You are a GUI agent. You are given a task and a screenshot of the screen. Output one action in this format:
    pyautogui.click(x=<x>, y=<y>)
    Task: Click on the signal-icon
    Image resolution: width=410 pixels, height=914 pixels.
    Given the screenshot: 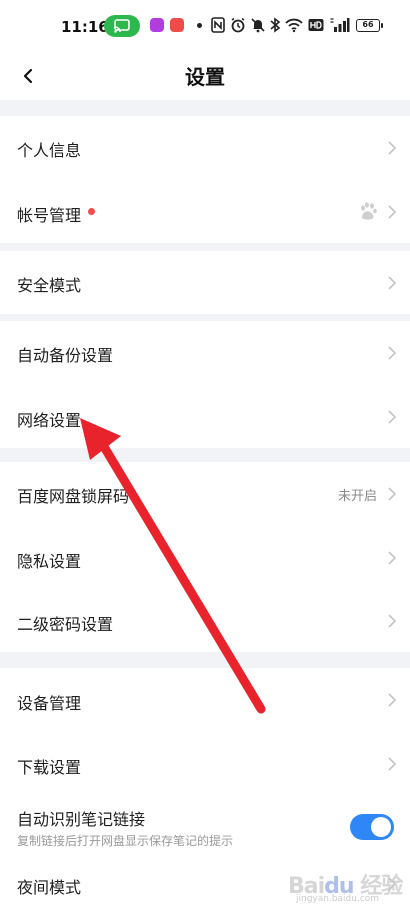 What is the action you would take?
    pyautogui.click(x=340, y=25)
    